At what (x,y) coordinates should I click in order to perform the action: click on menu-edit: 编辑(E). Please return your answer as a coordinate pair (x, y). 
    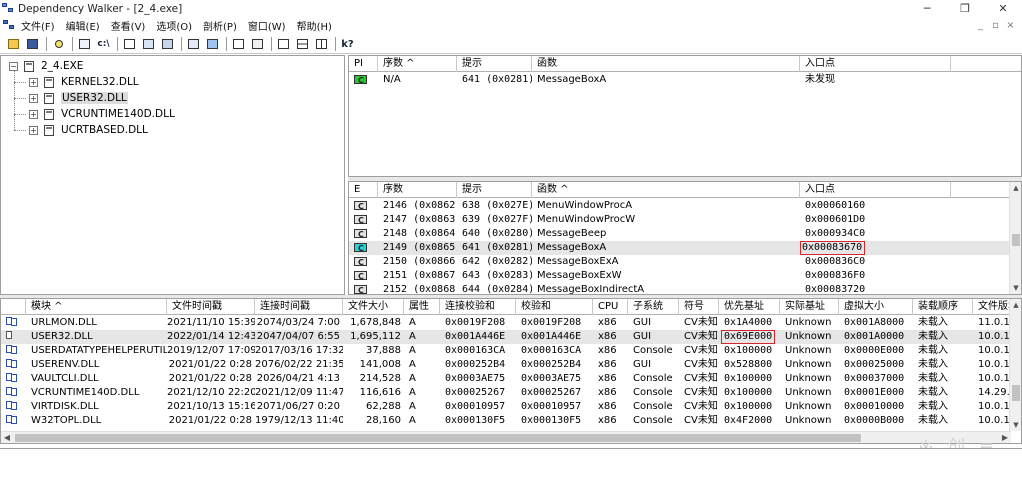
    Looking at the image, I should click on (83, 25).